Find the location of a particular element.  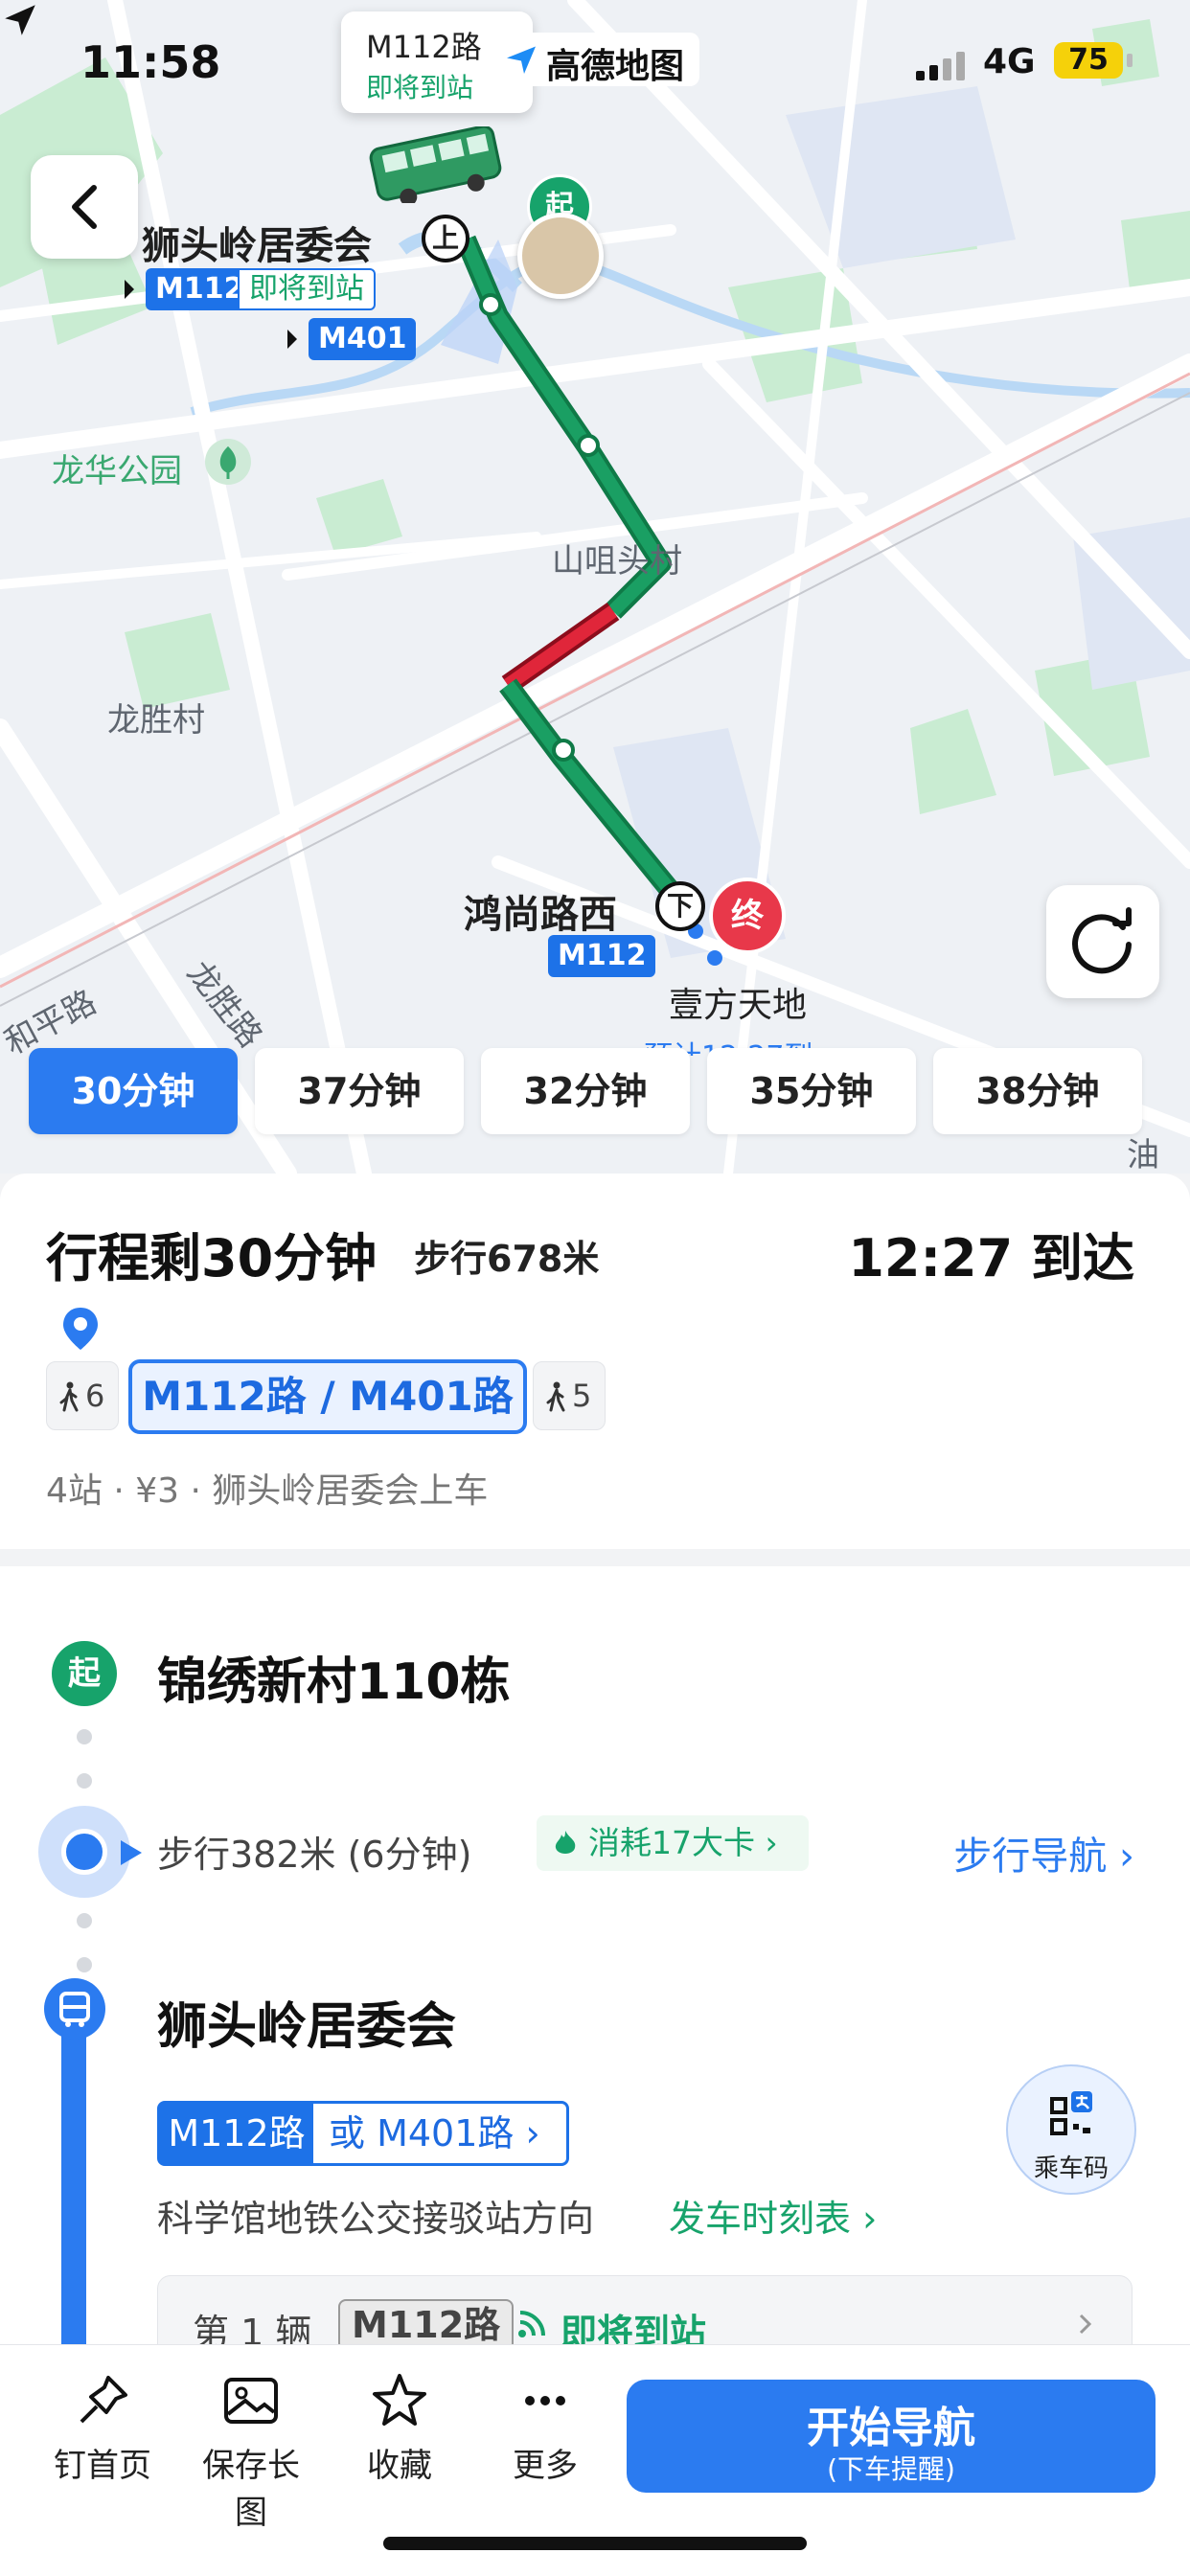

walk-before-minutes: 6 is located at coordinates (95, 1396).